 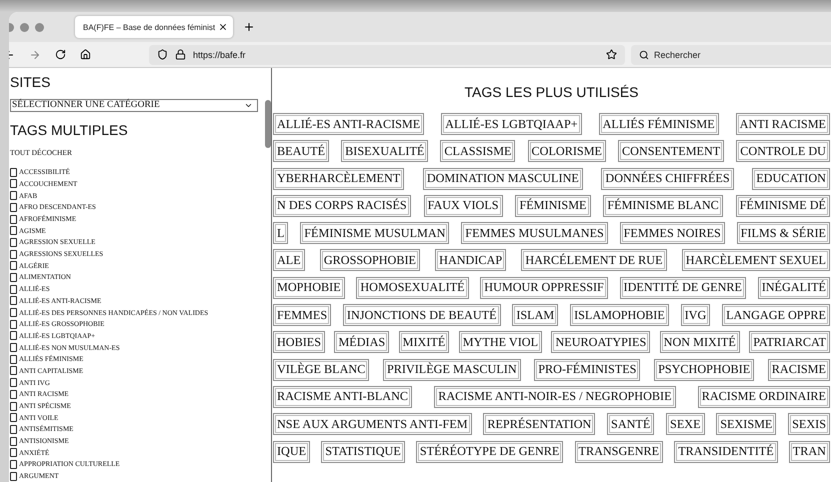 I want to click on tag-link: ISLAM, so click(x=535, y=315).